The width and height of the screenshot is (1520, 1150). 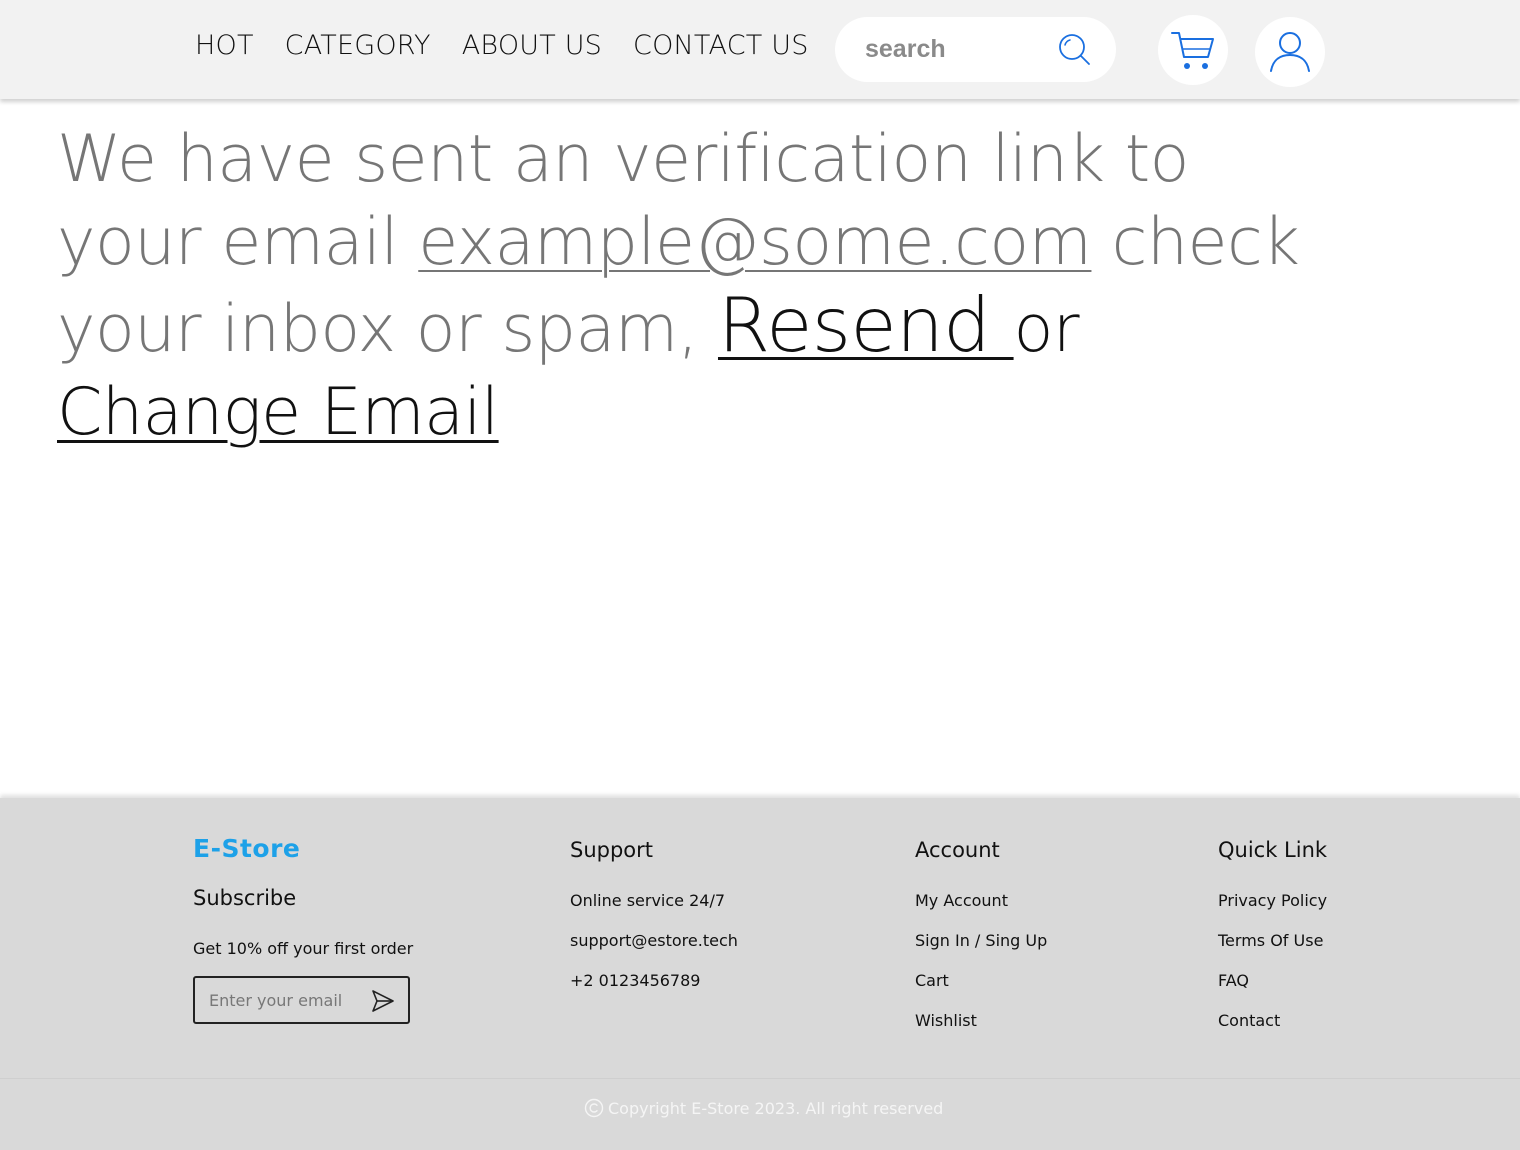 What do you see at coordinates (866, 325) in the screenshot?
I see `resend-link: Resend` at bounding box center [866, 325].